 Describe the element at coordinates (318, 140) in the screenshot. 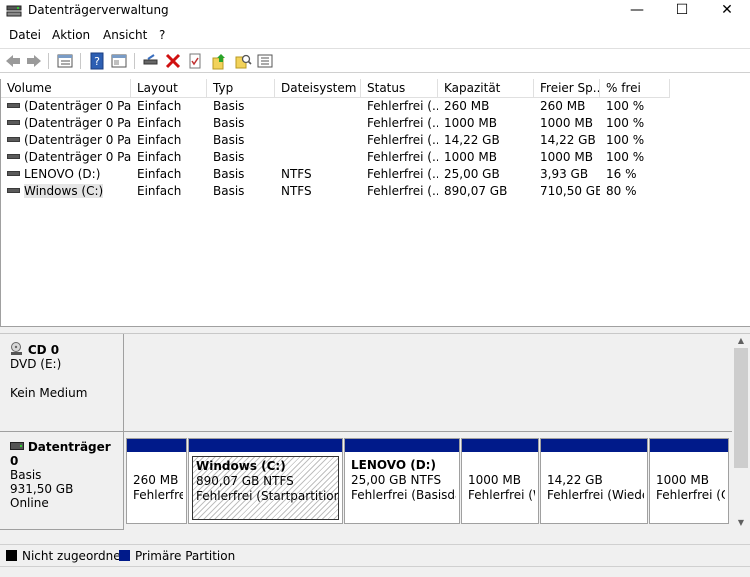

I see `cell-dateisystem` at that location.